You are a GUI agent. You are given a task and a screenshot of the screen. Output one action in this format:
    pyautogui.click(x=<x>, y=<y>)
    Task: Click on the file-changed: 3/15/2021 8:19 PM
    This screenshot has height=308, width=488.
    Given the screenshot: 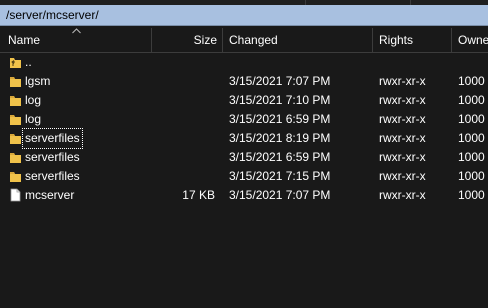 What is the action you would take?
    pyautogui.click(x=280, y=138)
    